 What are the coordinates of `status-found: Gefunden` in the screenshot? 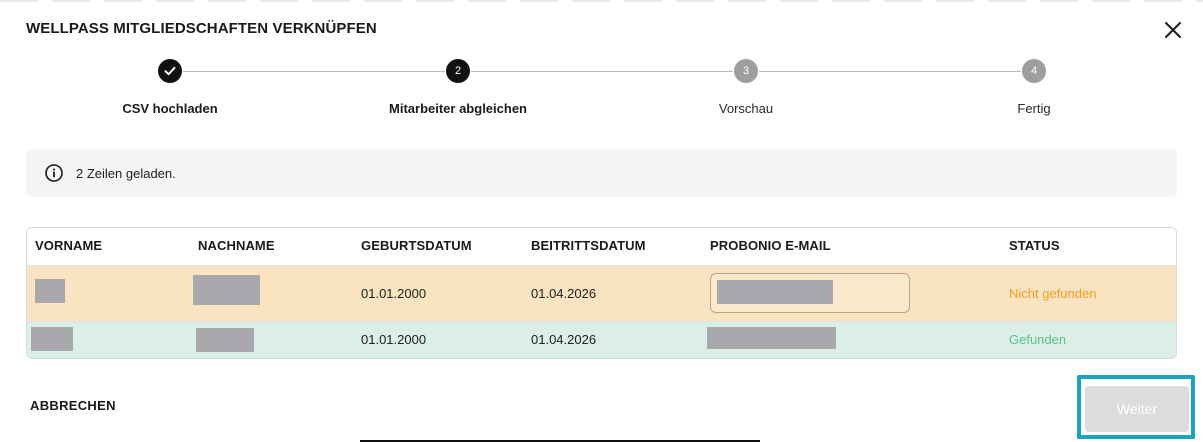 It's located at (1038, 339).